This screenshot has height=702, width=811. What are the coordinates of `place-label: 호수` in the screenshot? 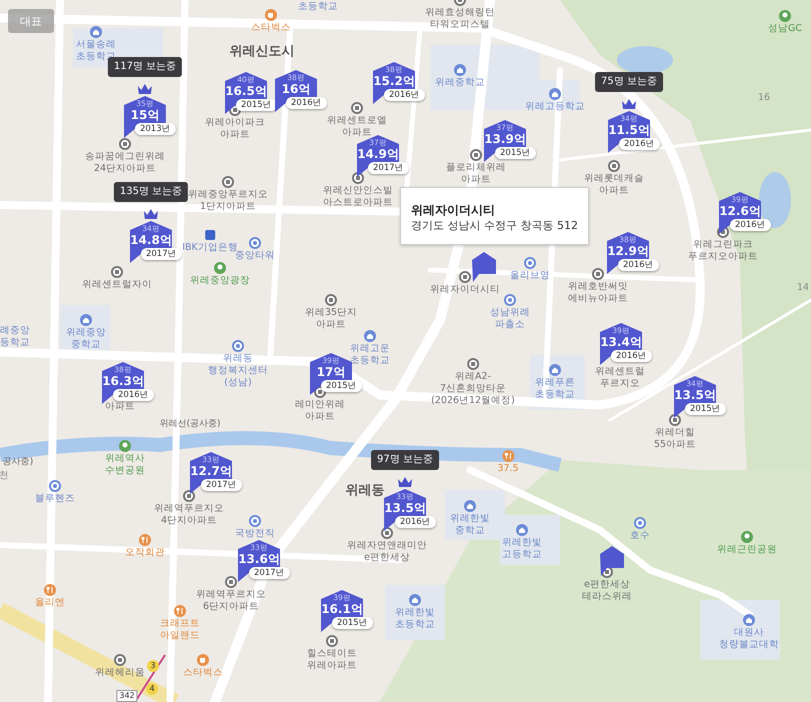 It's located at (640, 536).